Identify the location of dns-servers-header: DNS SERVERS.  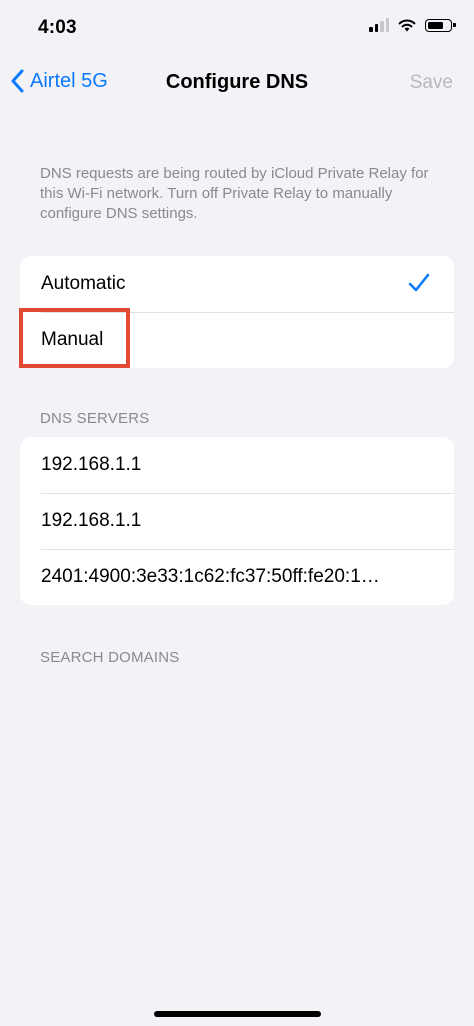
(95, 418).